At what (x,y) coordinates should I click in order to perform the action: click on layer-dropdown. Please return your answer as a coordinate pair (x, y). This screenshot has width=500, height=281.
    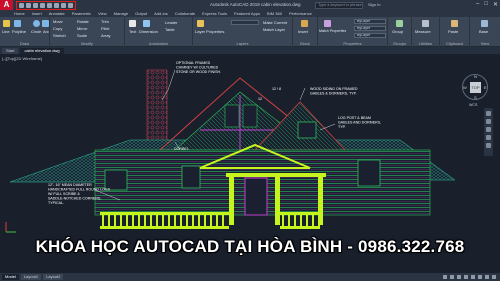
    Looking at the image, I should click on (245, 22).